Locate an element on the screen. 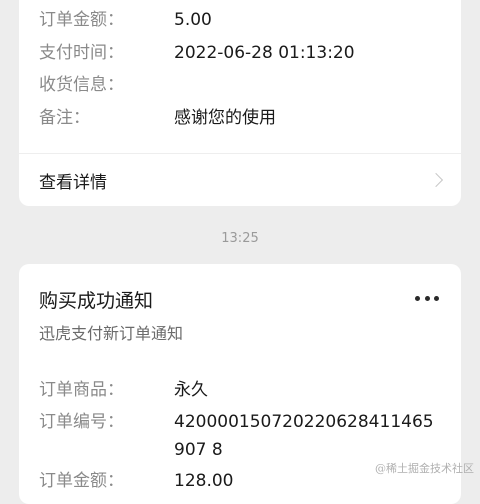  chevron-right-icon is located at coordinates (436, 180).